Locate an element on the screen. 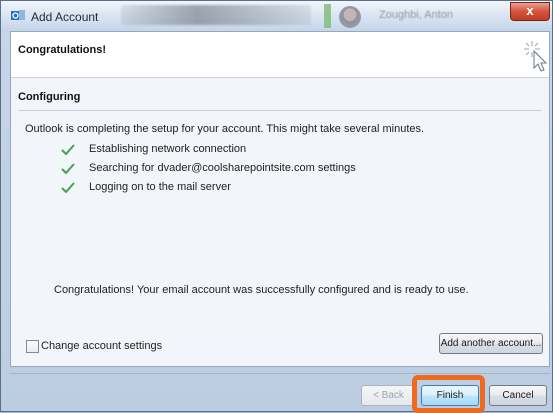  avatar is located at coordinates (350, 17).